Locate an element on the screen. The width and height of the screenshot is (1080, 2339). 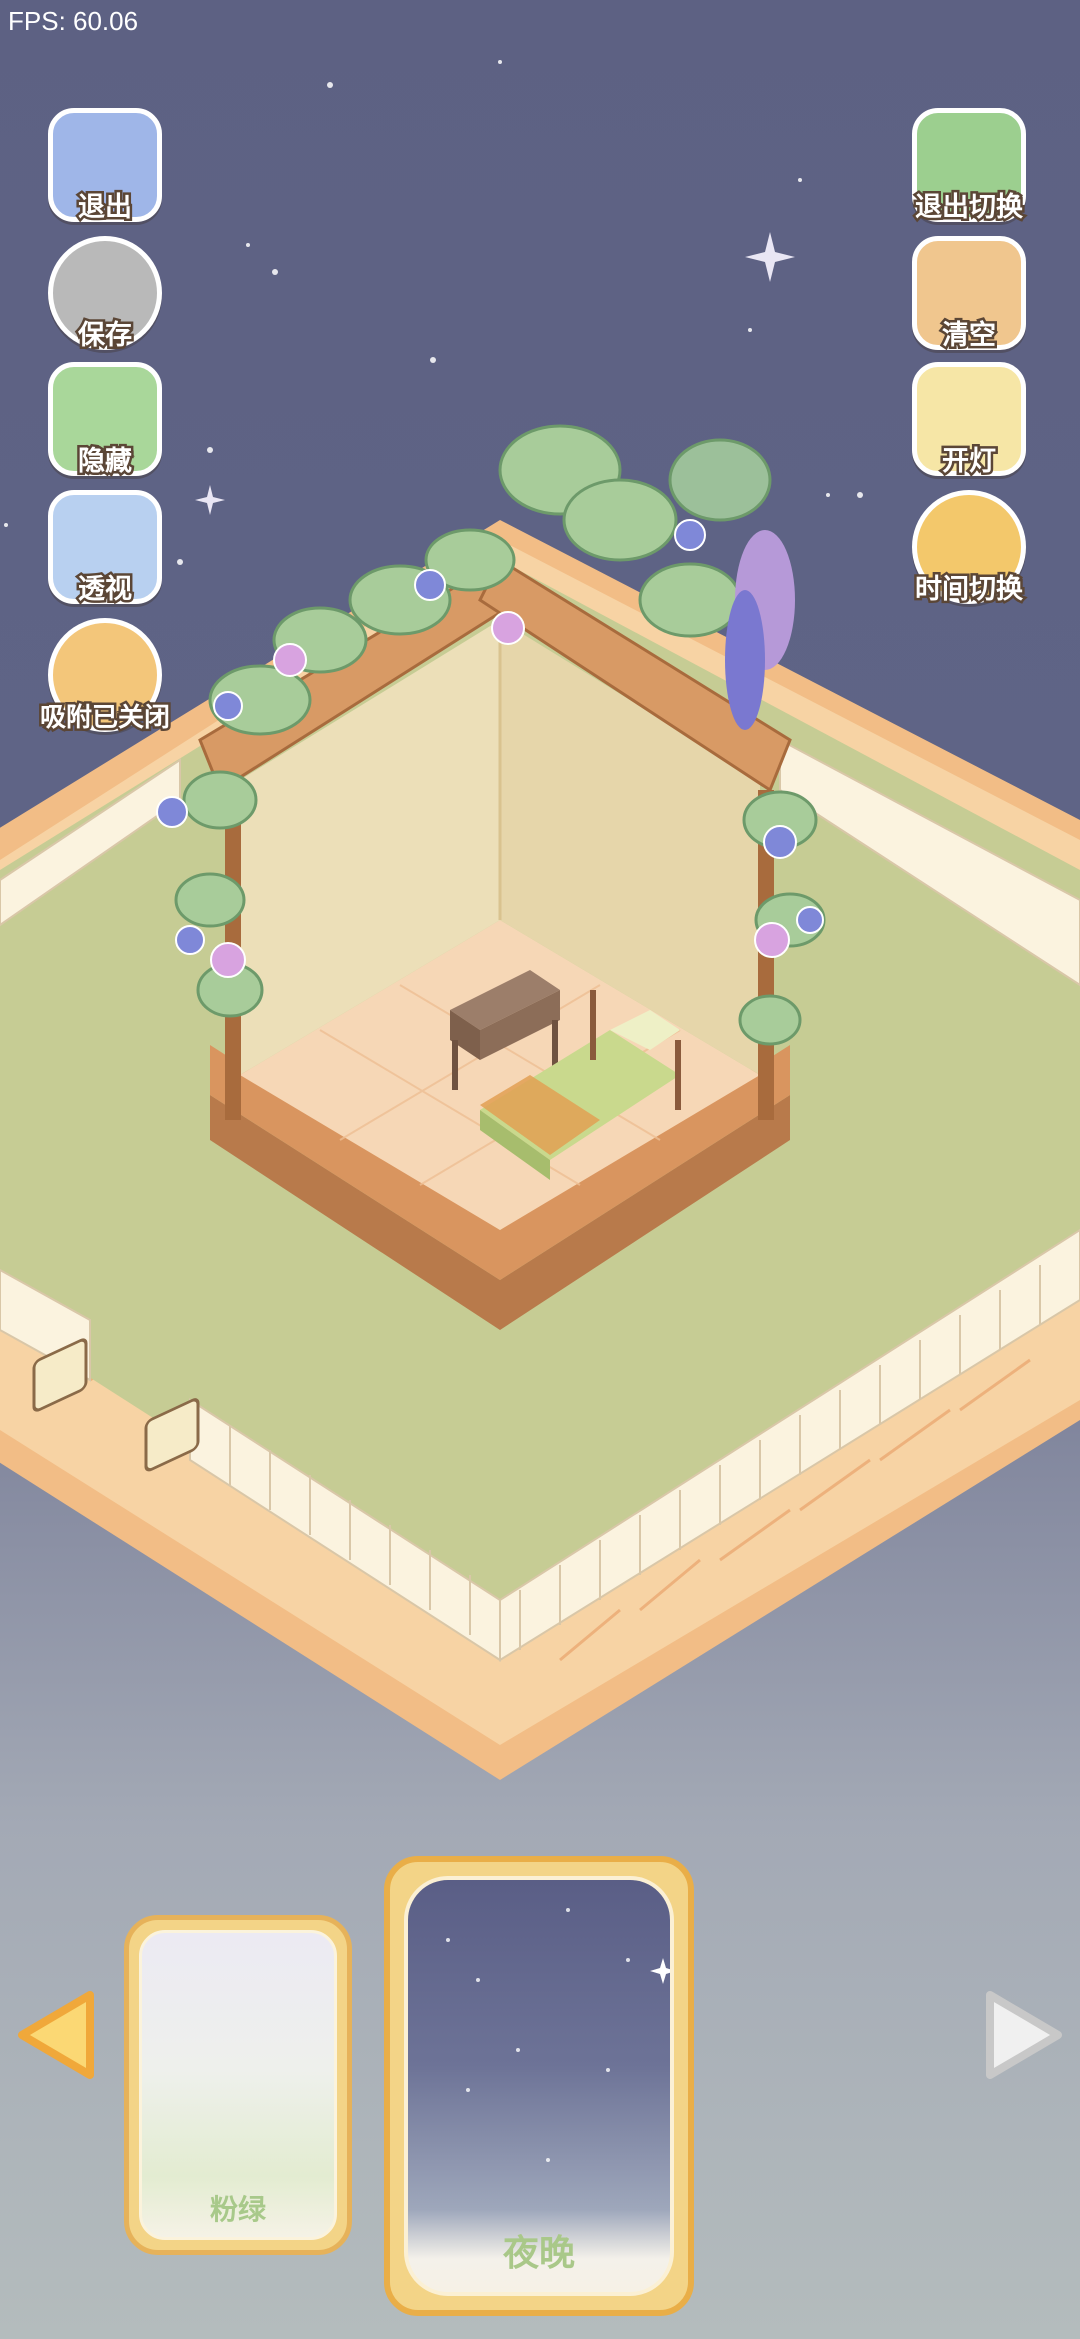
exit-label: 退出 is located at coordinates (105, 208).